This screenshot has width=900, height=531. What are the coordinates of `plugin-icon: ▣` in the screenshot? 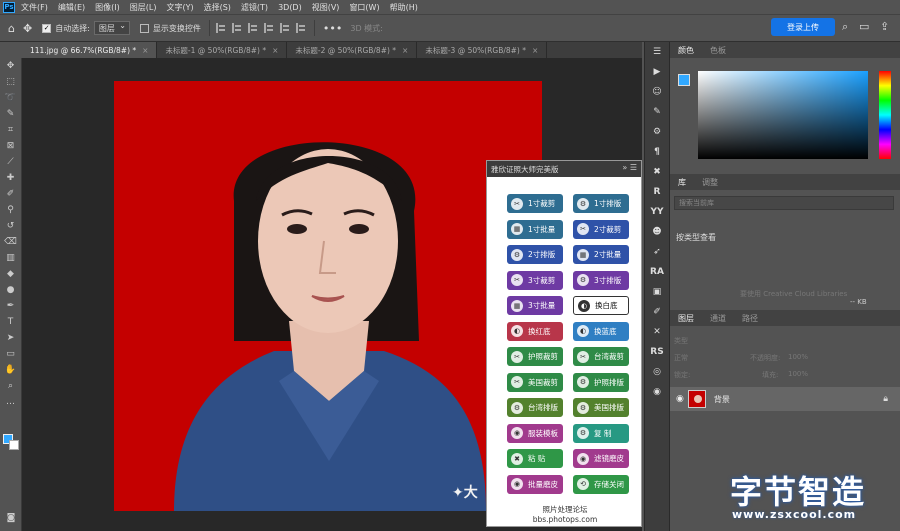 It's located at (657, 292).